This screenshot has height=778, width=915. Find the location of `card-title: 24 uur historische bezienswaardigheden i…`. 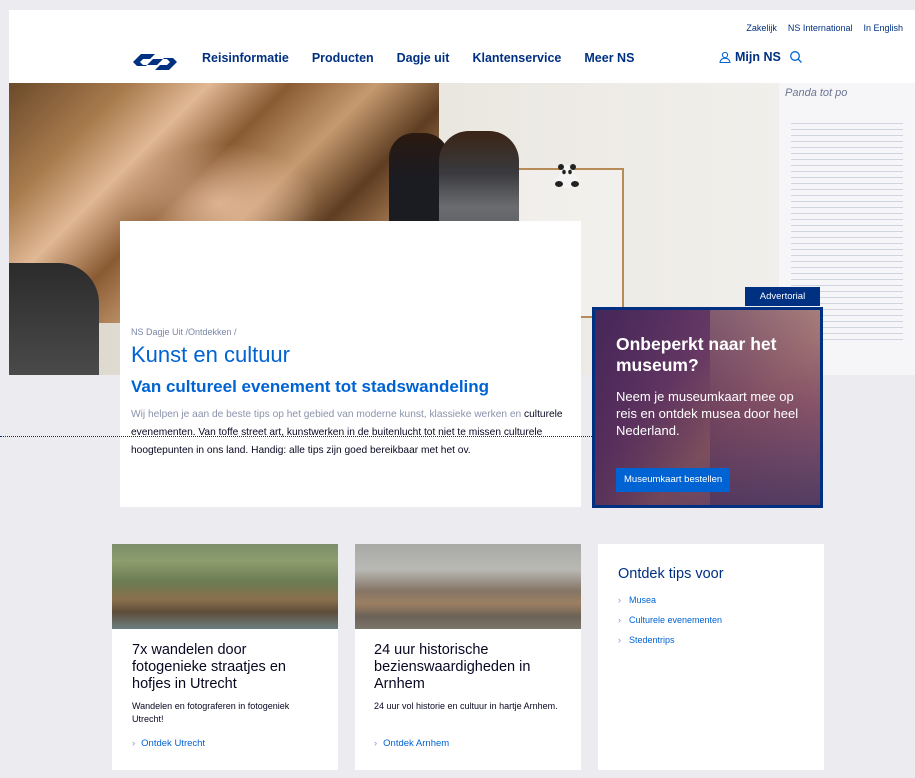

card-title: 24 uur historische bezienswaardigheden i… is located at coordinates (469, 667).